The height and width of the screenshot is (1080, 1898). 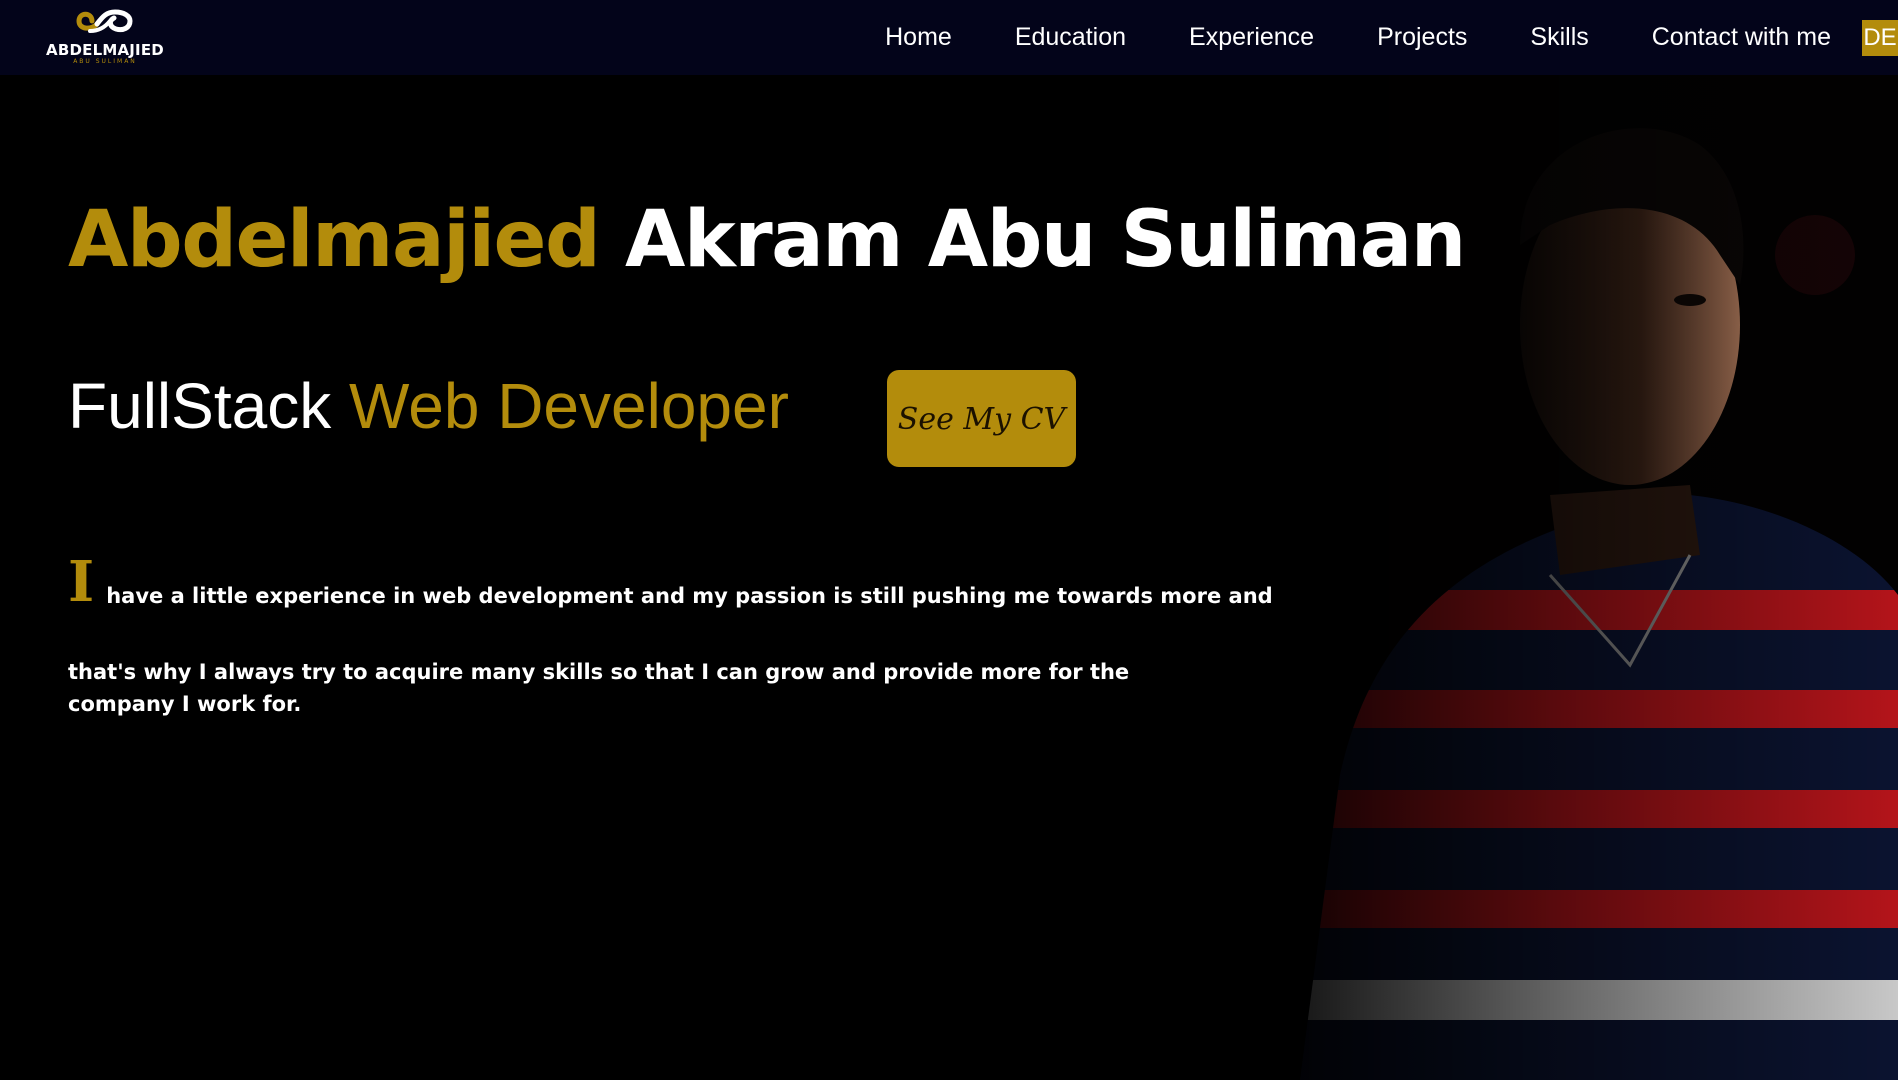 What do you see at coordinates (1070, 37) in the screenshot?
I see `nav-item-education: Education` at bounding box center [1070, 37].